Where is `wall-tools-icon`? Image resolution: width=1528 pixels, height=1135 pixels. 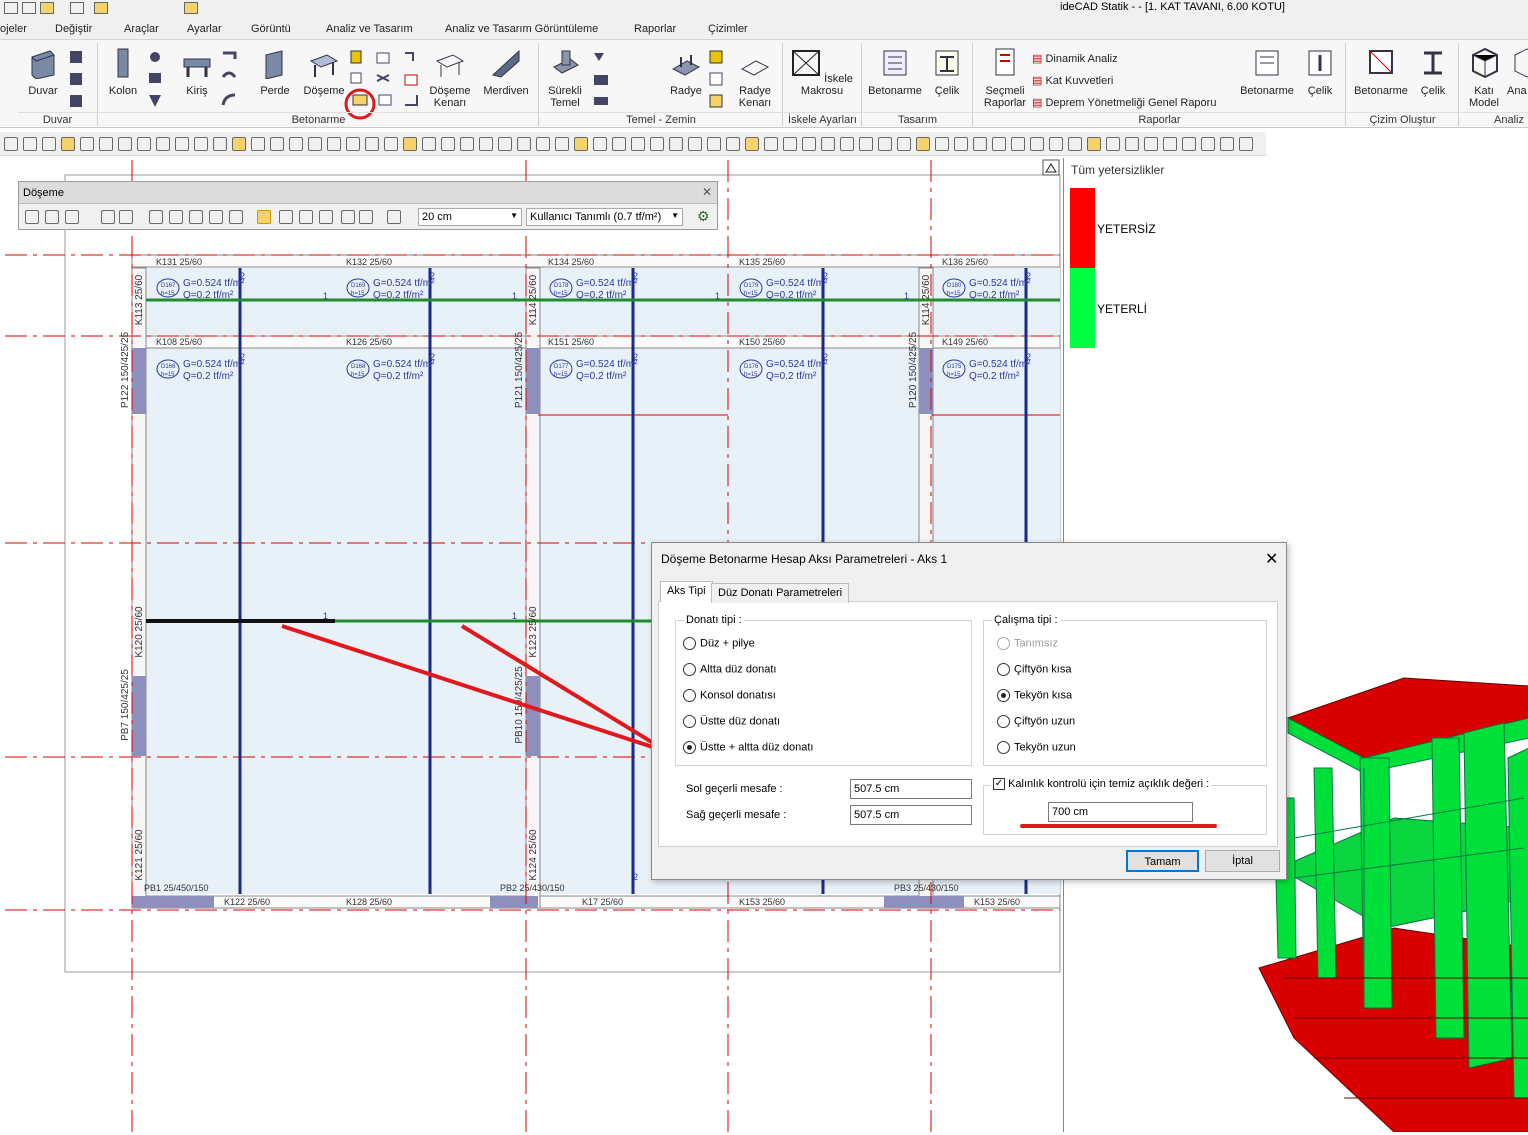 wall-tools-icon is located at coordinates (76, 79).